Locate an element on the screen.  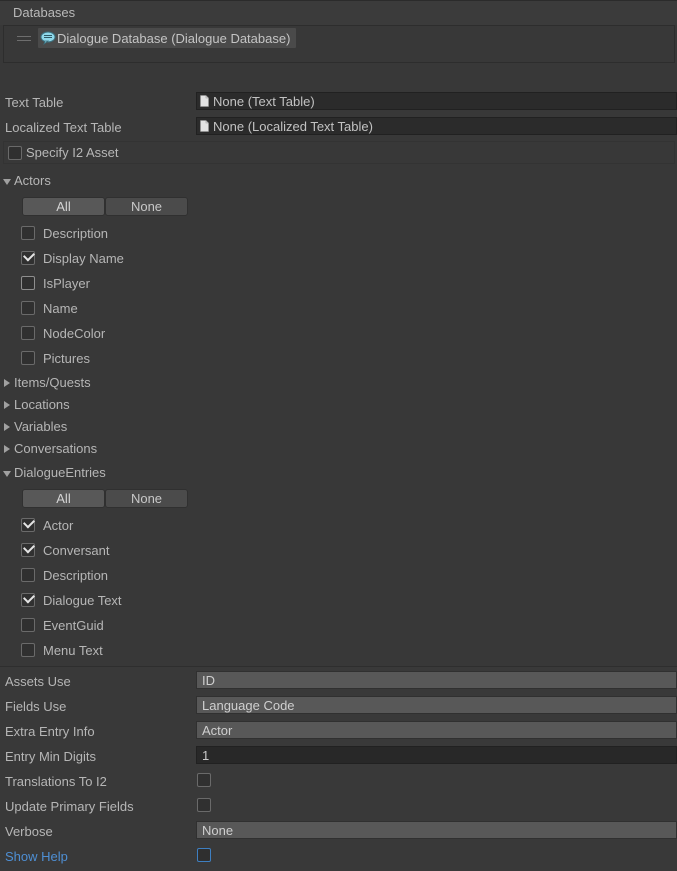
entry-min-digits-value: 1 is located at coordinates (206, 755).